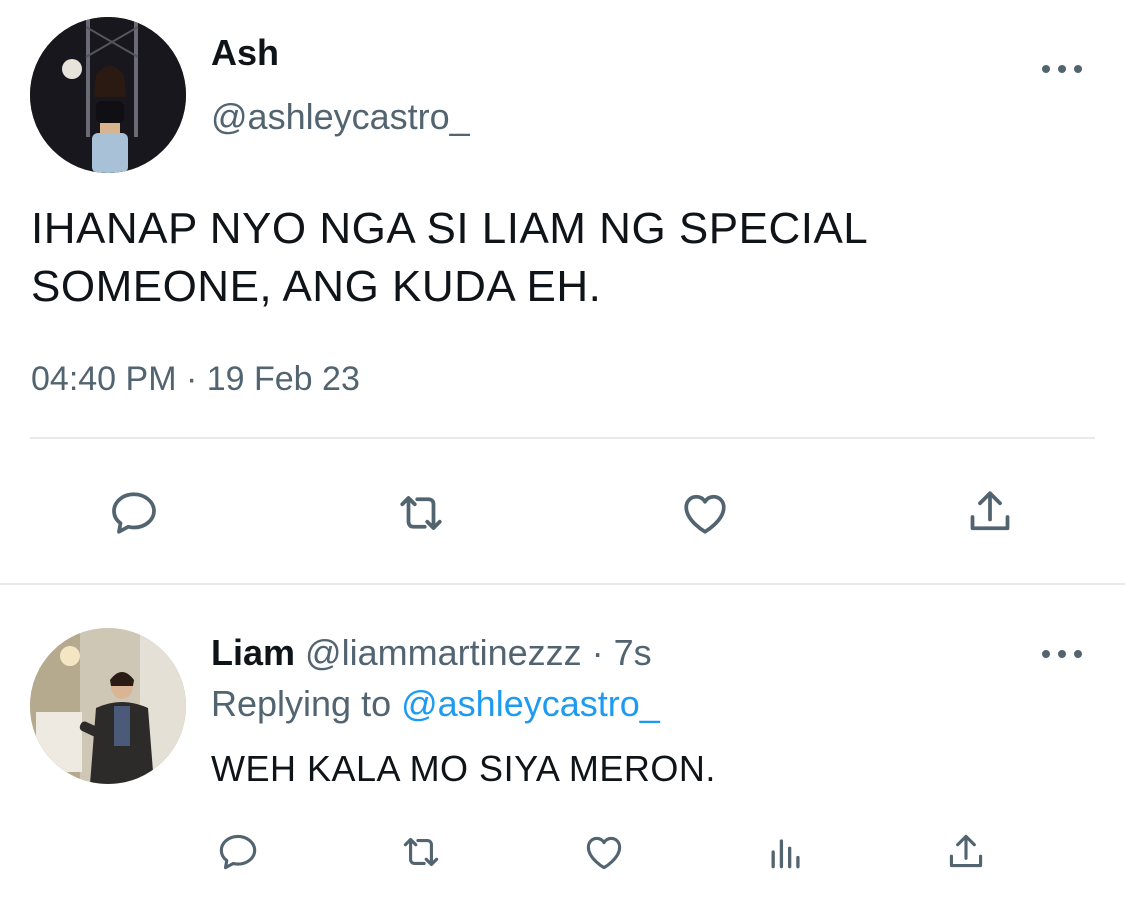  Describe the element at coordinates (195, 379) in the screenshot. I see `tweet-timestamp: 04:40 PM · 19 Feb 23` at that location.